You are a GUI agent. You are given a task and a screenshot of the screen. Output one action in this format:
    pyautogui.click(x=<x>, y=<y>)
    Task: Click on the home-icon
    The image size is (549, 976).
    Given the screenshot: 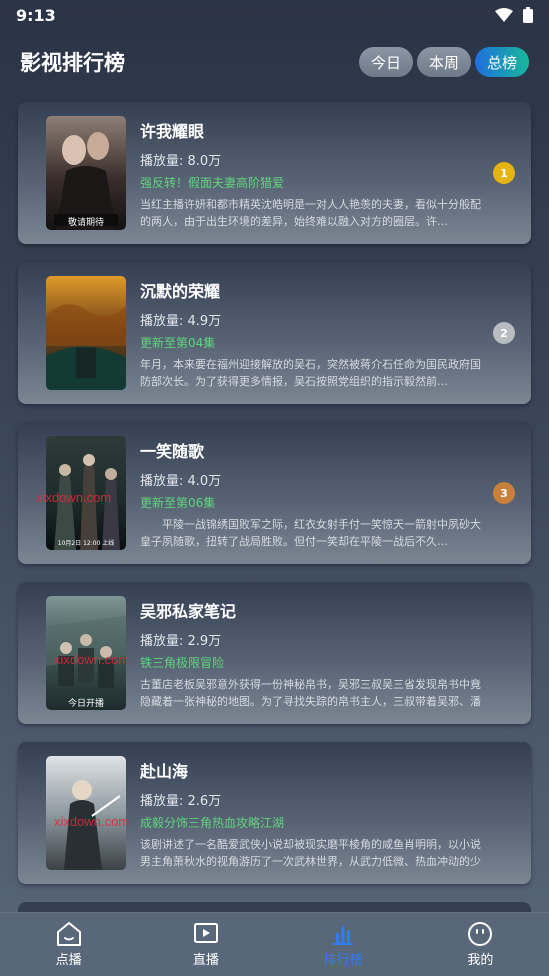 What is the action you would take?
    pyautogui.click(x=68, y=934)
    